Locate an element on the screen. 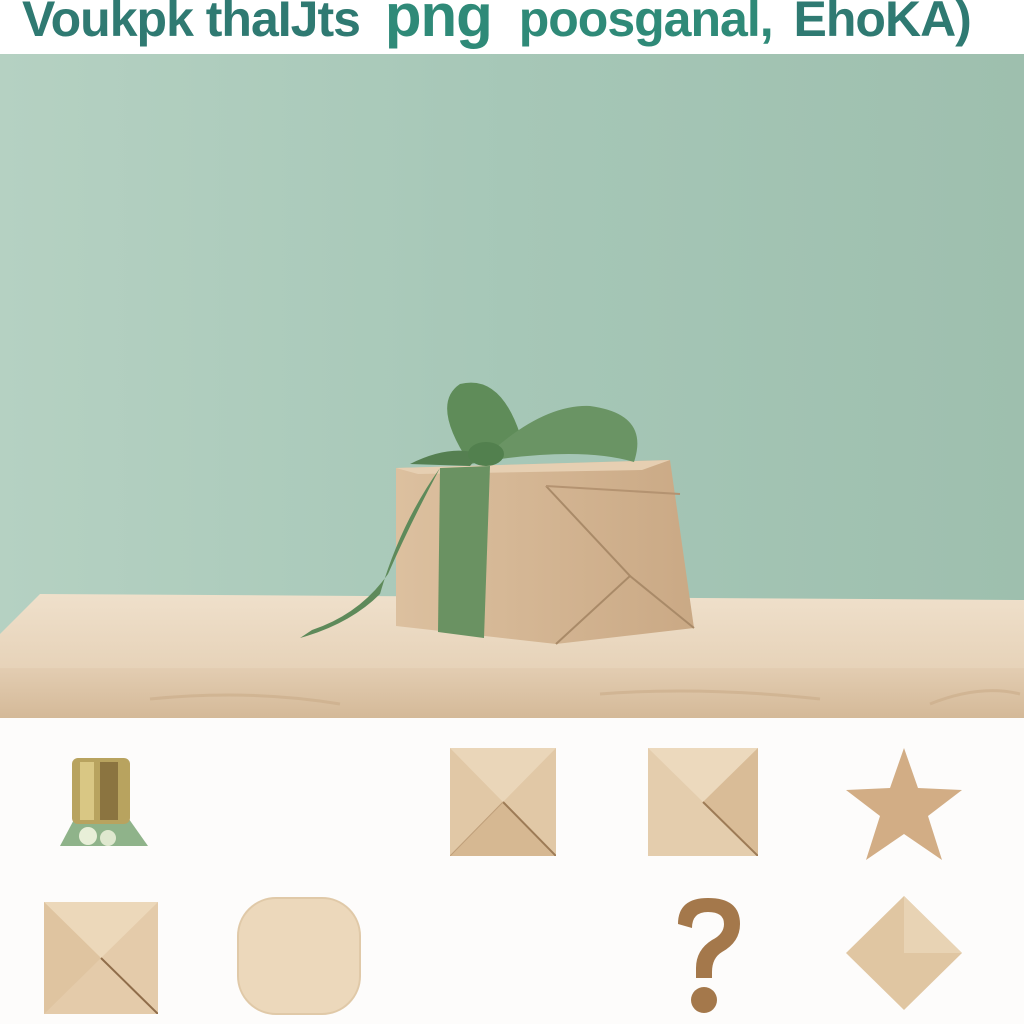 The width and height of the screenshot is (1024, 1024). rounded-square-icon is located at coordinates (299, 956).